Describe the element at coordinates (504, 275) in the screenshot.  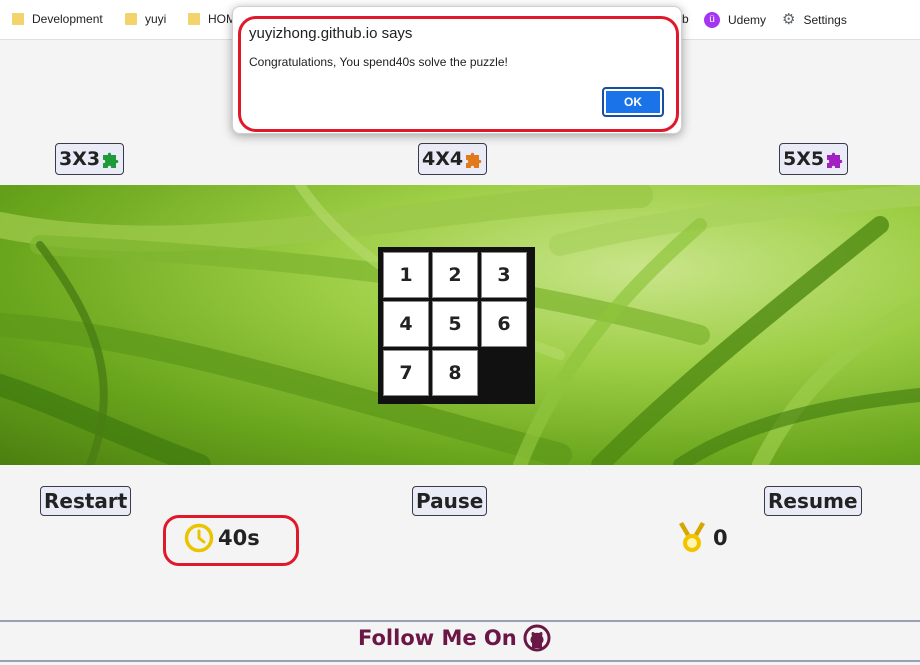
I see `puzzle-tile: 3` at that location.